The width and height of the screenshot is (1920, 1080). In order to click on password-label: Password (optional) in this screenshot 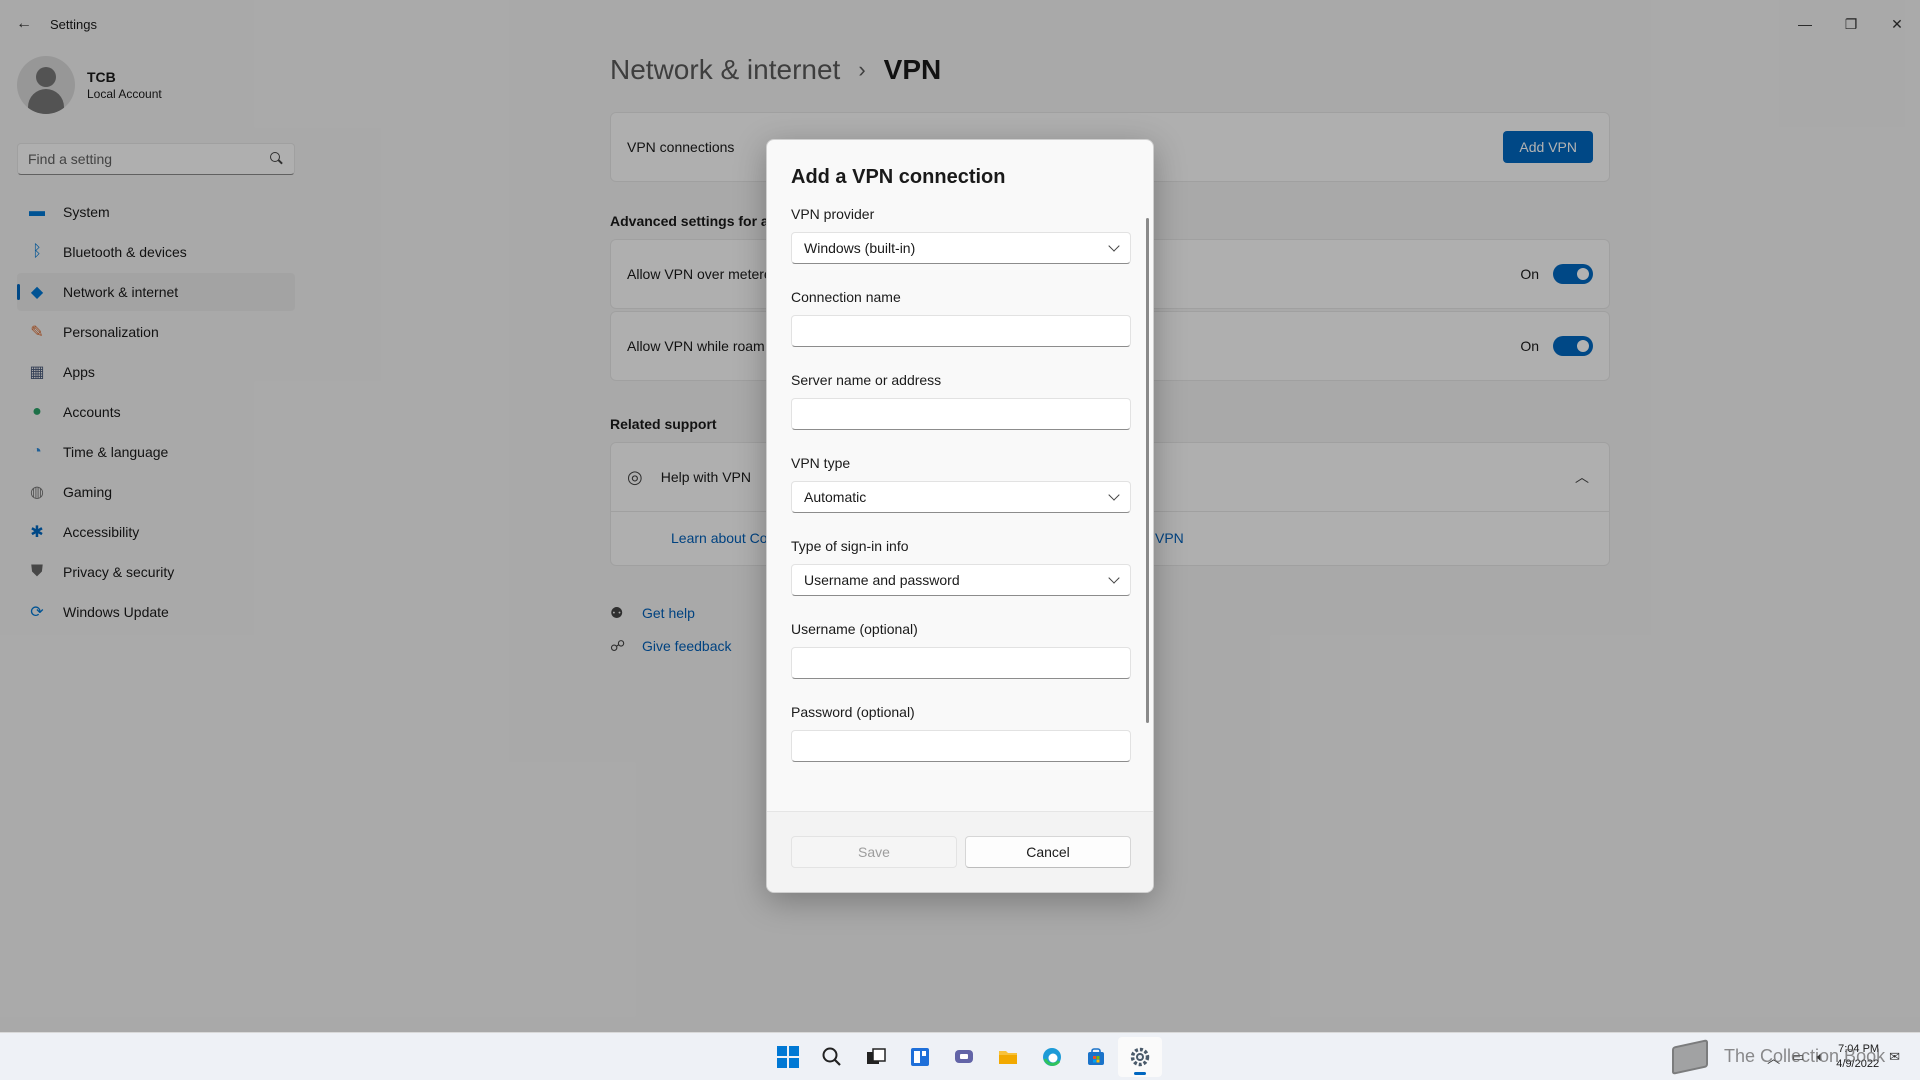, I will do `click(853, 712)`.